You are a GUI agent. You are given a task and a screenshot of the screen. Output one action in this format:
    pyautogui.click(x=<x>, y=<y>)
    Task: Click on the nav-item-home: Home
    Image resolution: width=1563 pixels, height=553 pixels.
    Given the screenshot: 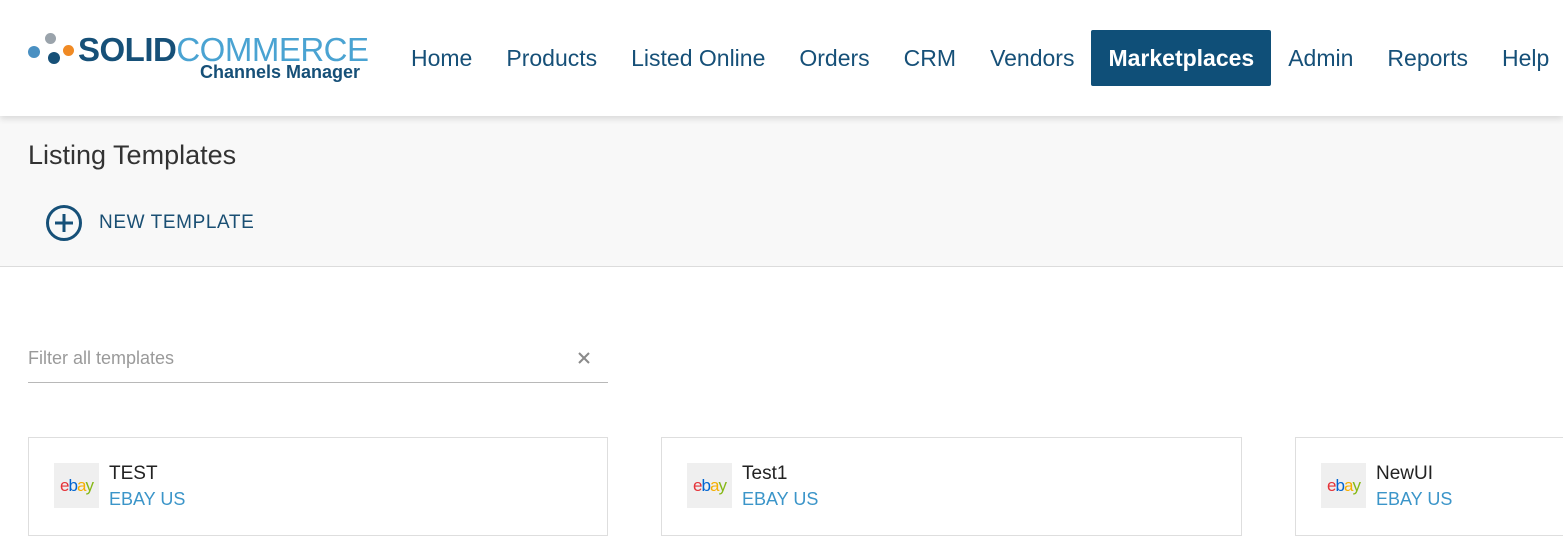 What is the action you would take?
    pyautogui.click(x=441, y=58)
    